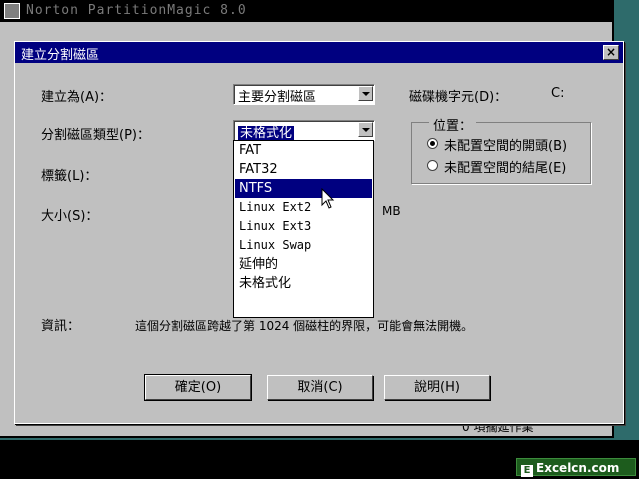 The image size is (639, 479). Describe the element at coordinates (303, 169) in the screenshot. I see `dropdown-option-fat32: FAT32` at that location.